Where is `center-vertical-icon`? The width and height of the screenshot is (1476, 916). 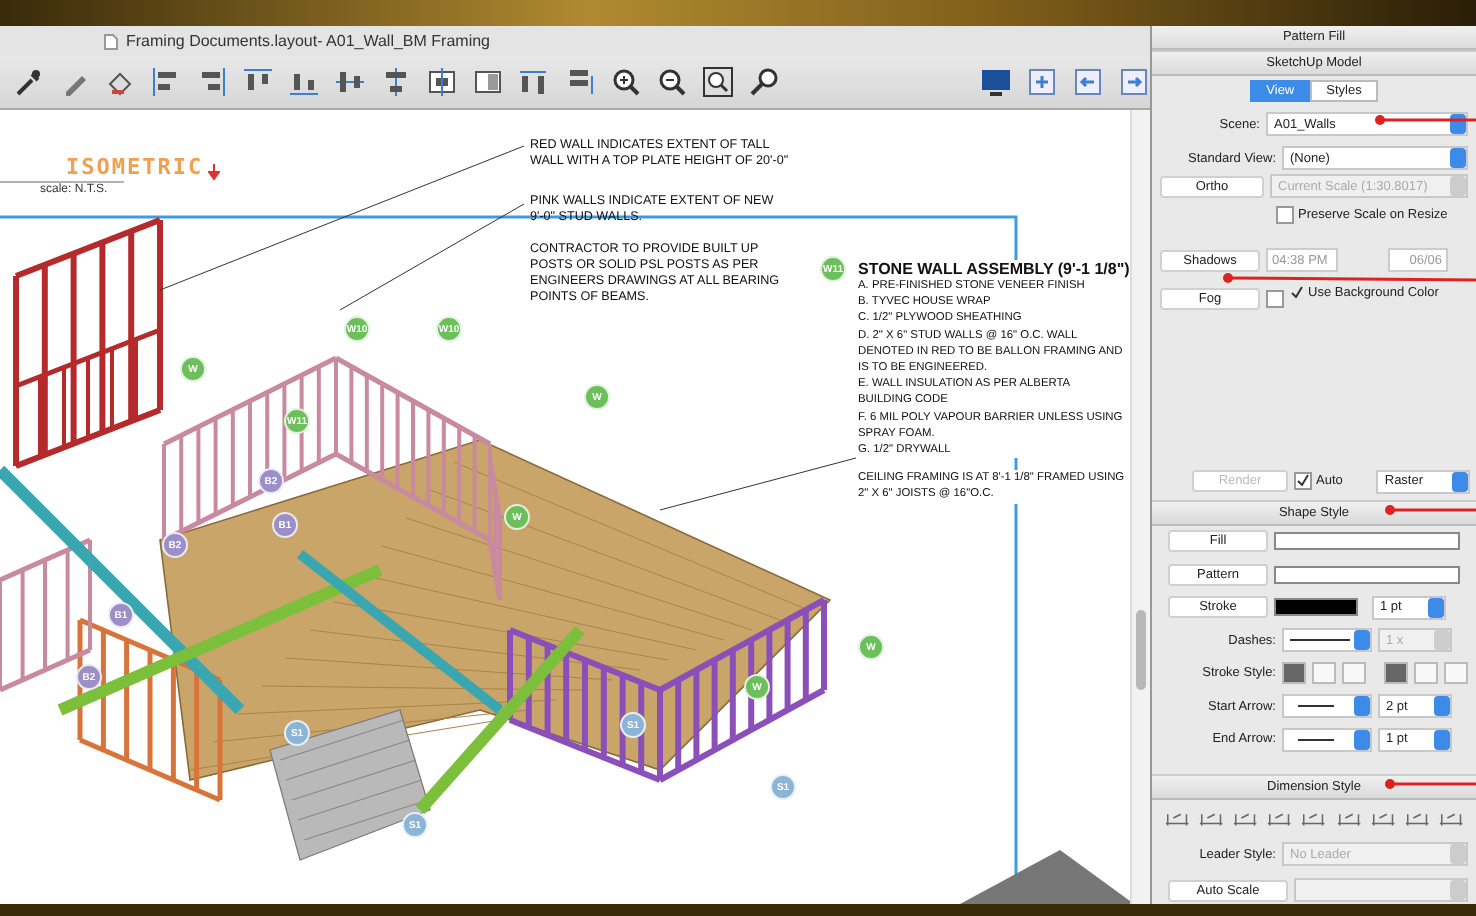 center-vertical-icon is located at coordinates (396, 82).